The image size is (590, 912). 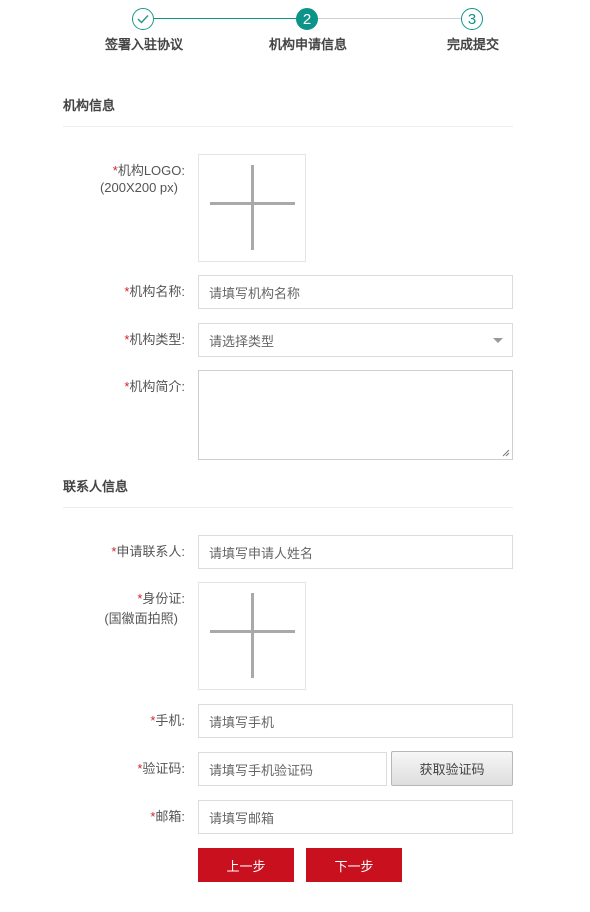 What do you see at coordinates (355, 415) in the screenshot?
I see `org-intro-textarea` at bounding box center [355, 415].